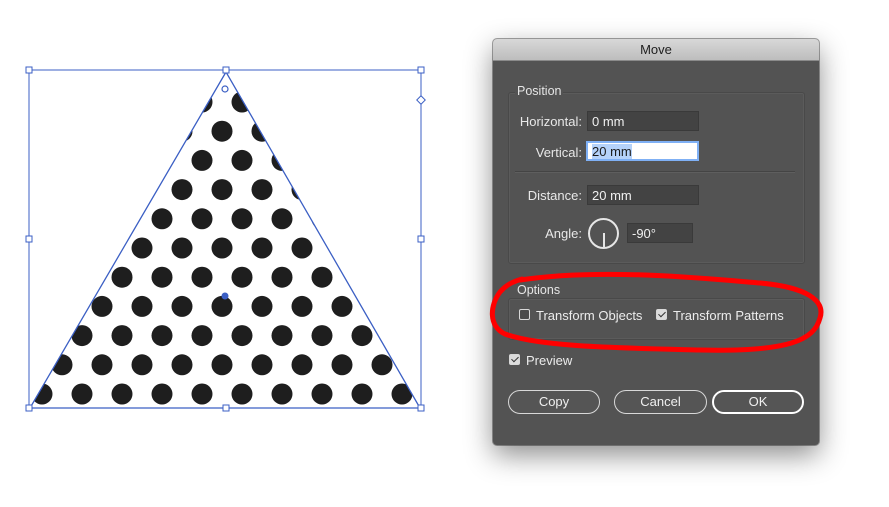 The width and height of the screenshot is (889, 507). Describe the element at coordinates (421, 100) in the screenshot. I see `rotate-handle-icon` at that location.